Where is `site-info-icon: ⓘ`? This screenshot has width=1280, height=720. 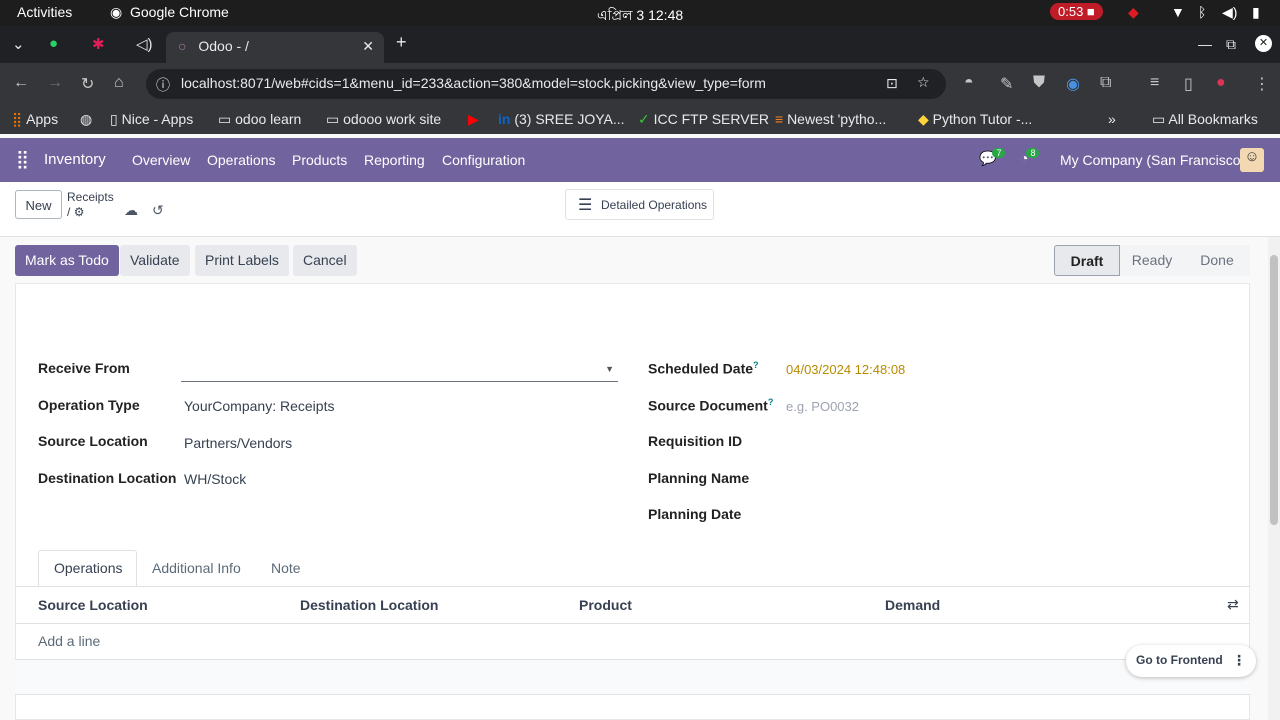
site-info-icon: ⓘ is located at coordinates (163, 85).